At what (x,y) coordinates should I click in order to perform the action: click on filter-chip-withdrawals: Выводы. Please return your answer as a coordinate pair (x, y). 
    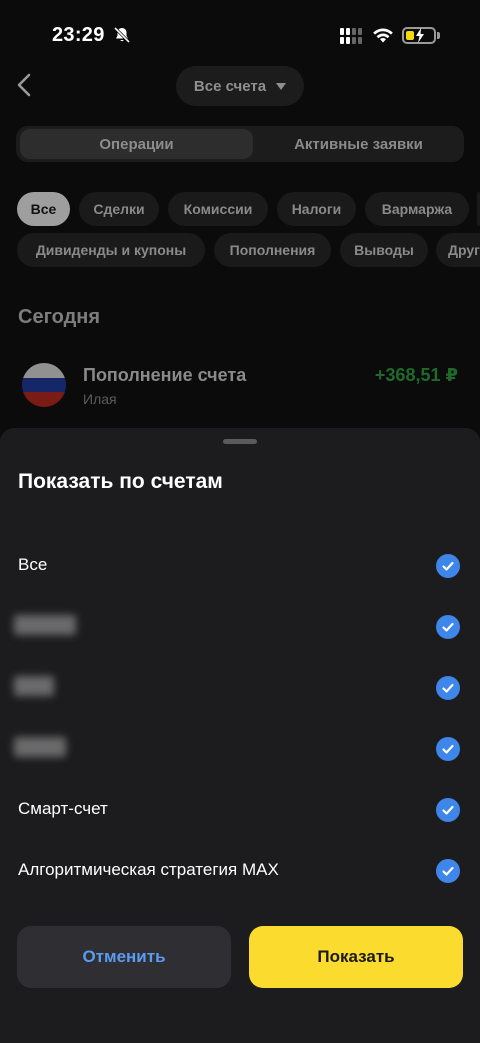
    Looking at the image, I should click on (384, 250).